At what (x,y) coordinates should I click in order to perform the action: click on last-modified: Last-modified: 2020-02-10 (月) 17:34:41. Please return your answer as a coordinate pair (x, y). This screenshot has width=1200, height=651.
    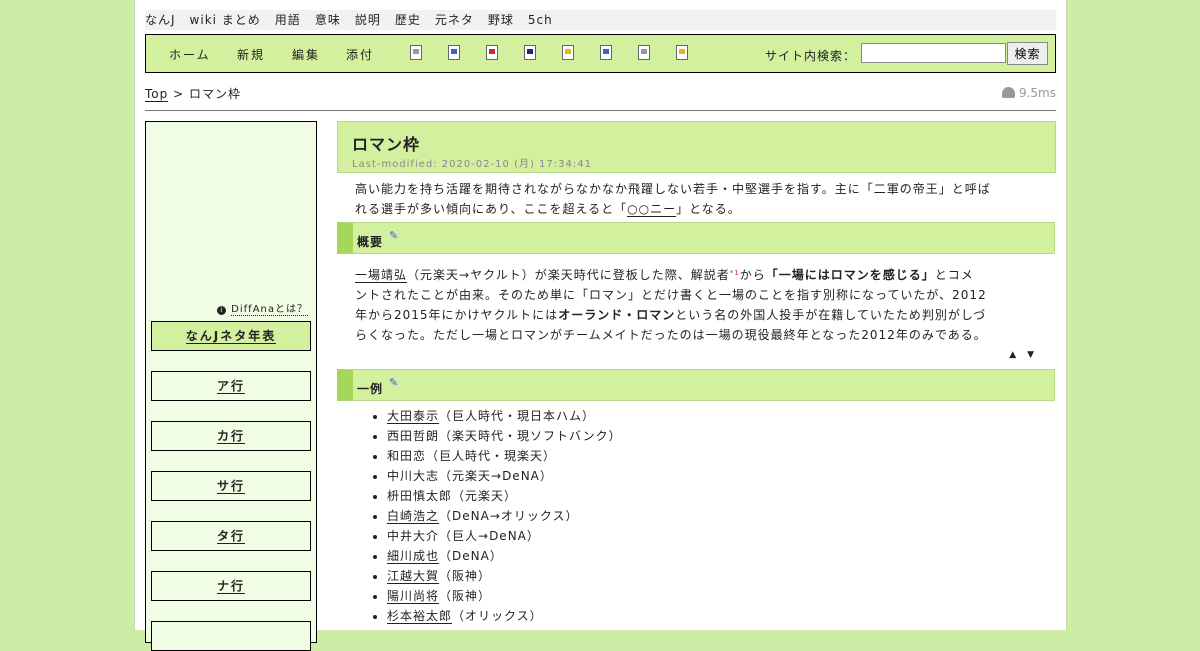
    Looking at the image, I should click on (472, 164).